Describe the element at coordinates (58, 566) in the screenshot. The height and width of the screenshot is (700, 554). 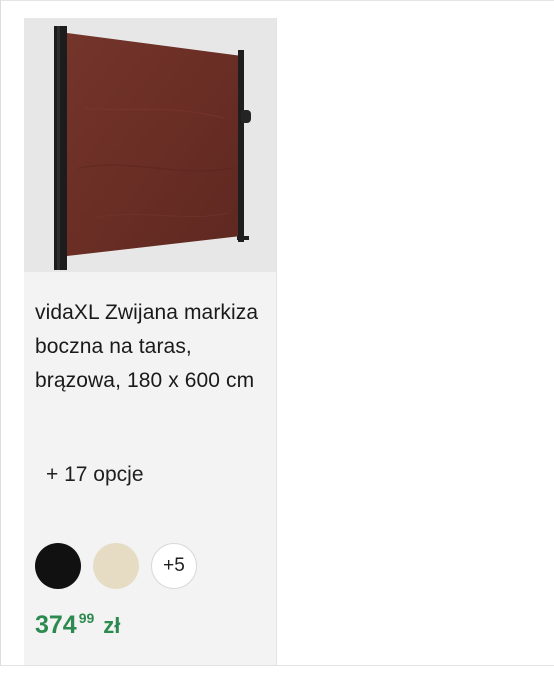
I see `swatch-black` at that location.